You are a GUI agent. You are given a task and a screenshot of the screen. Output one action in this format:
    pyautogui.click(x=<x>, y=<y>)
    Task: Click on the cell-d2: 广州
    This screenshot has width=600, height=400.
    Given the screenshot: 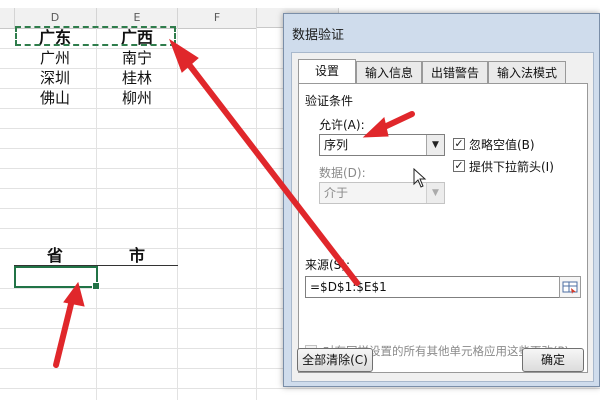 What is the action you would take?
    pyautogui.click(x=55, y=58)
    